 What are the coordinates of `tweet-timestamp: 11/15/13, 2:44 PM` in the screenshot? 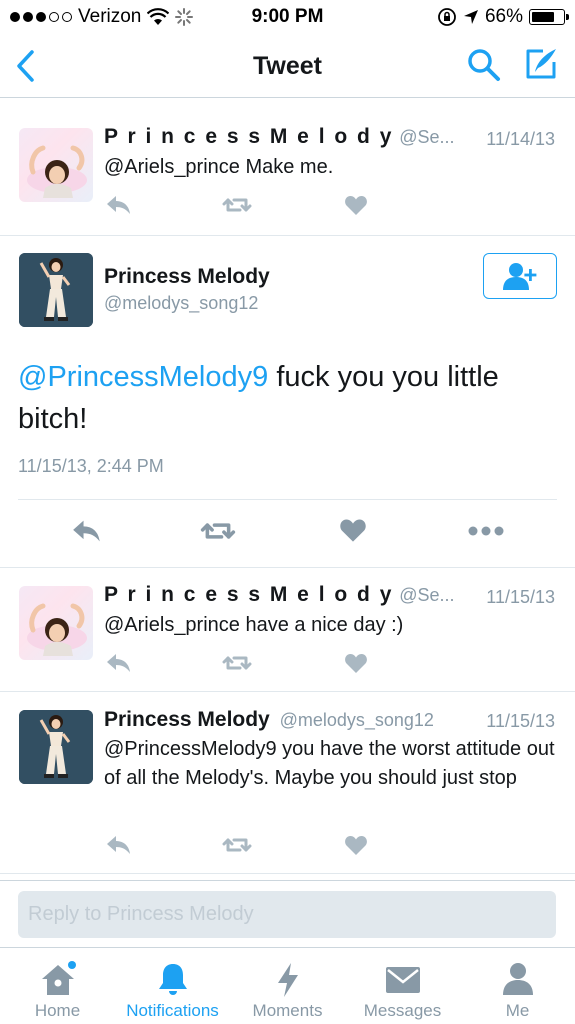 It's located at (91, 466).